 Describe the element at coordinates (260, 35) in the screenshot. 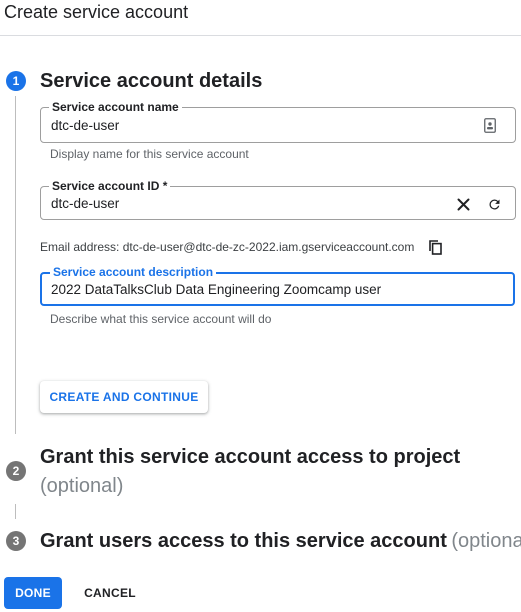

I see `header-divider` at that location.